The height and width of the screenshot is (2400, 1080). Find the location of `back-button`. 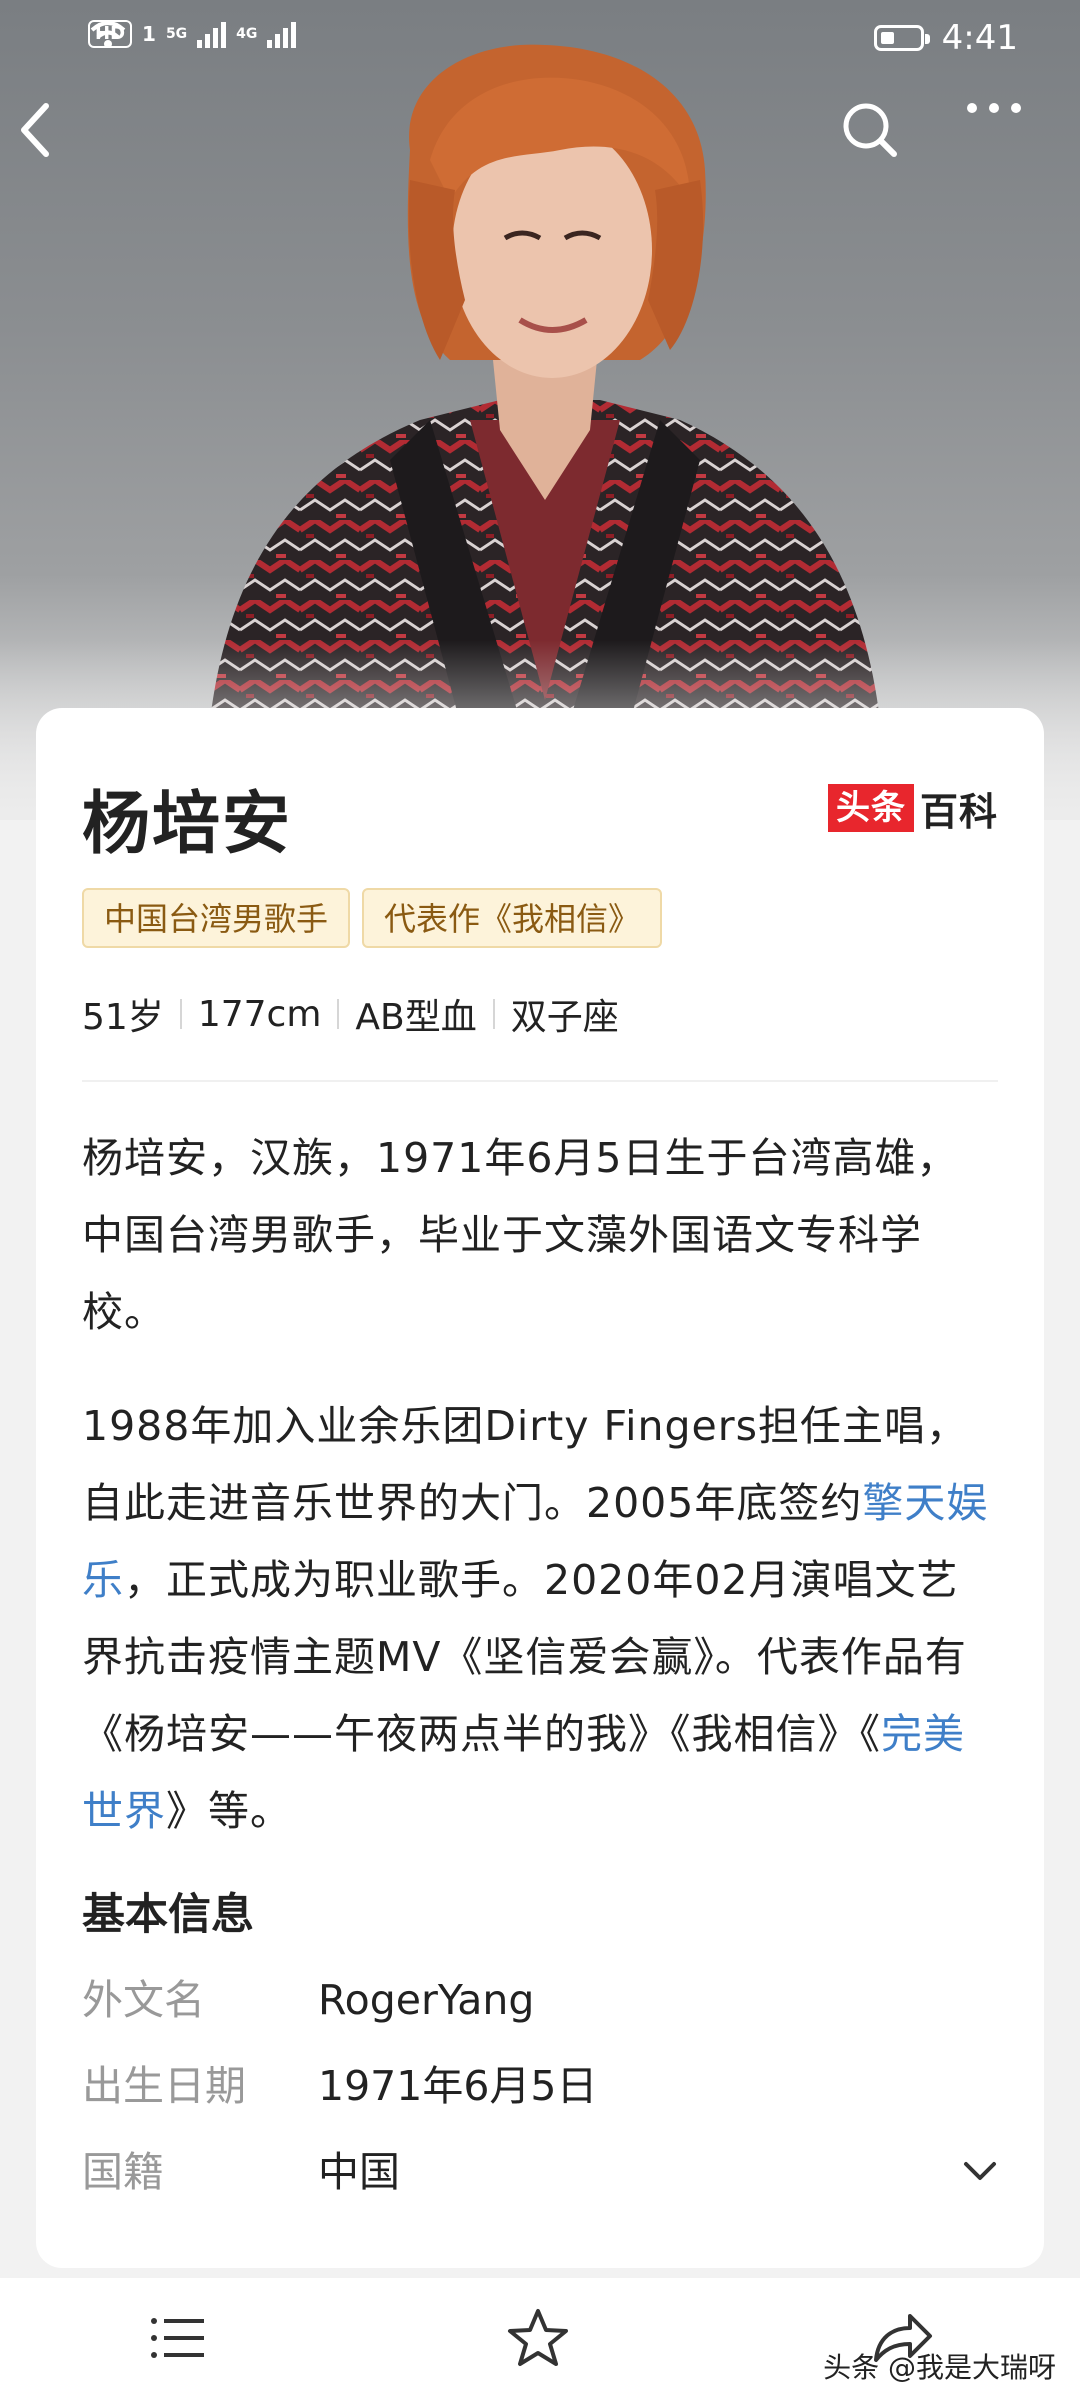

back-button is located at coordinates (61, 145).